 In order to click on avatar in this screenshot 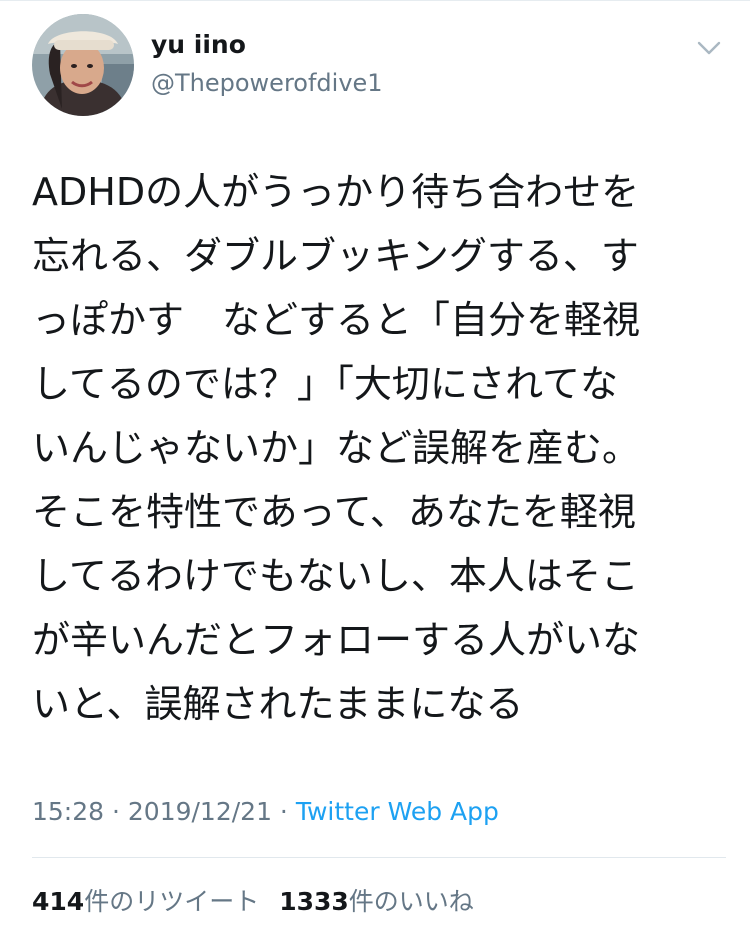, I will do `click(83, 65)`.